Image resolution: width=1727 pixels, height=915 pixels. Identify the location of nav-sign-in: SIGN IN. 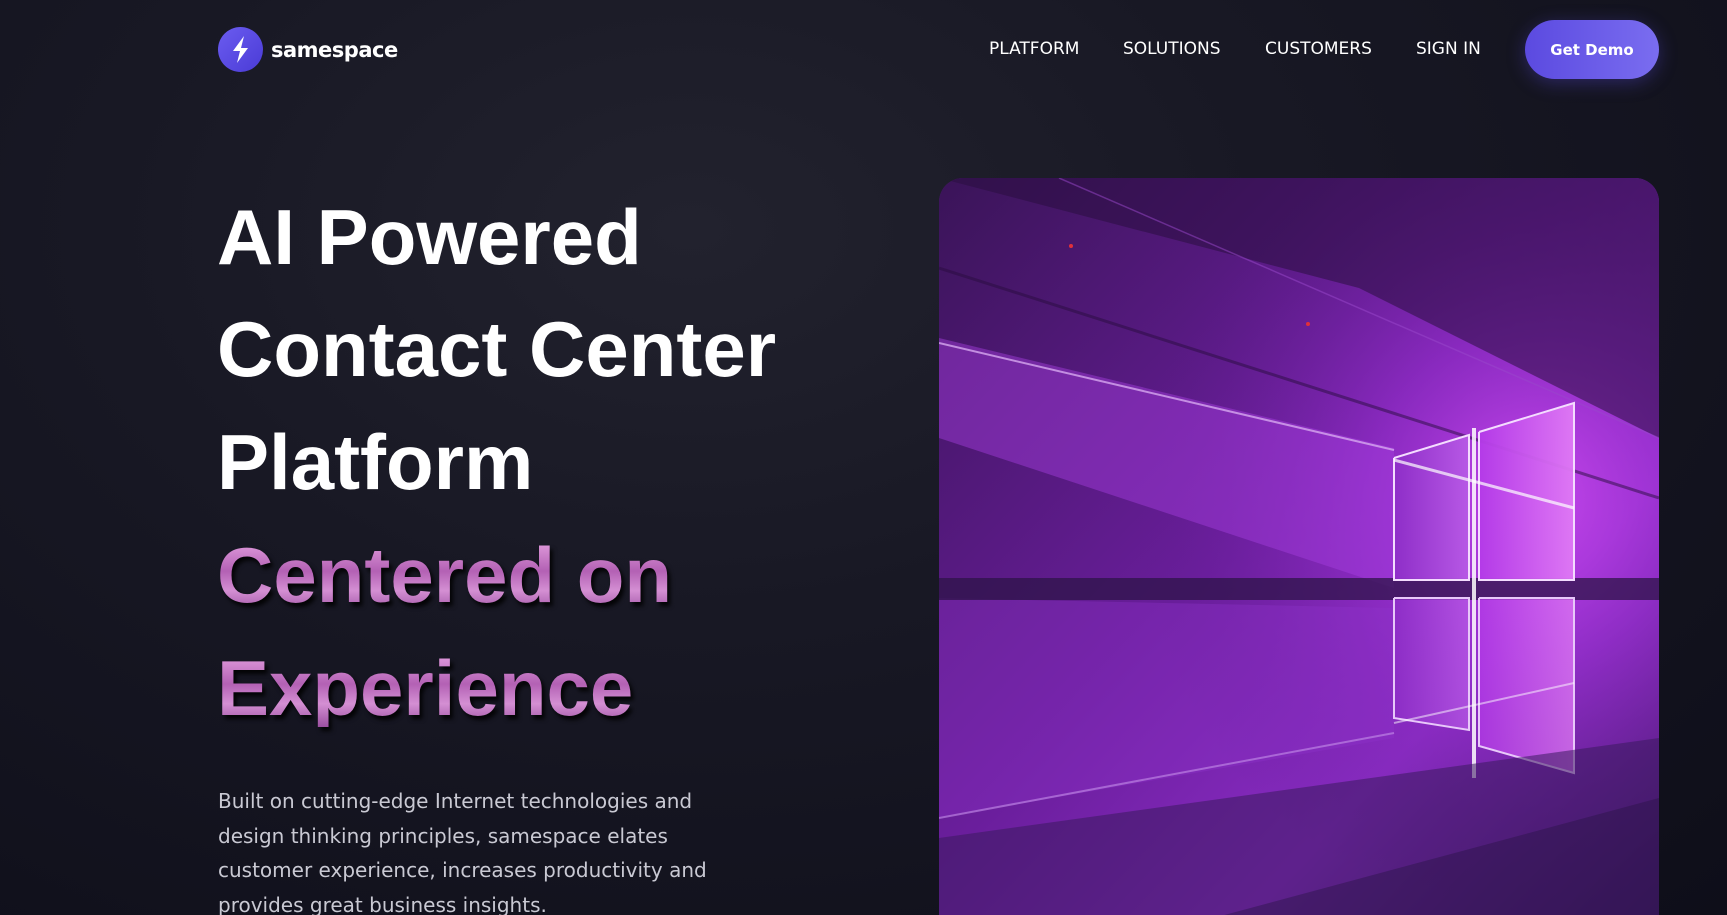
(1448, 49).